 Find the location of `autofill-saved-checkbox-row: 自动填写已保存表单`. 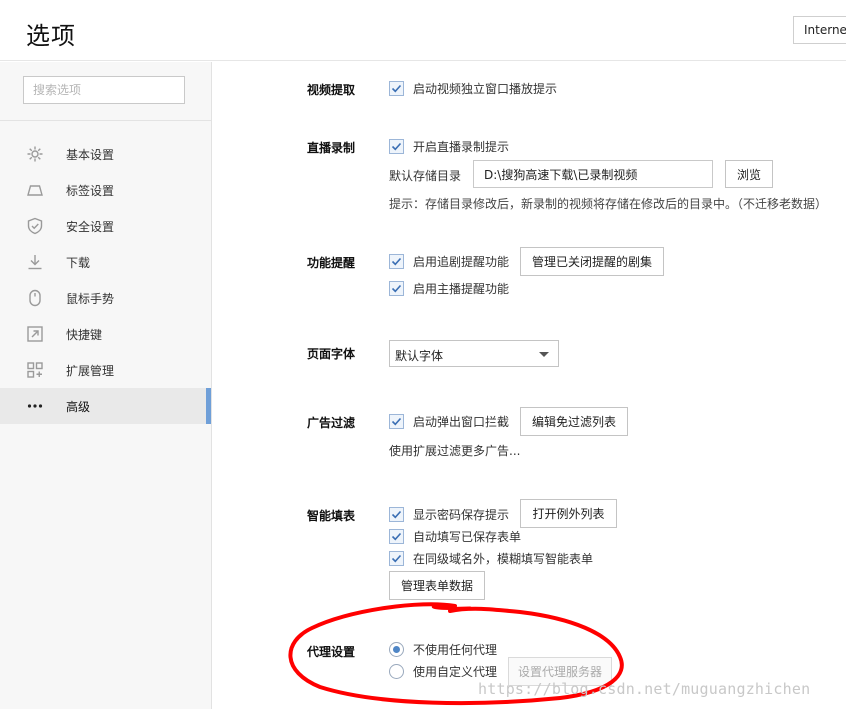

autofill-saved-checkbox-row: 自动填写已保存表单 is located at coordinates (455, 536).